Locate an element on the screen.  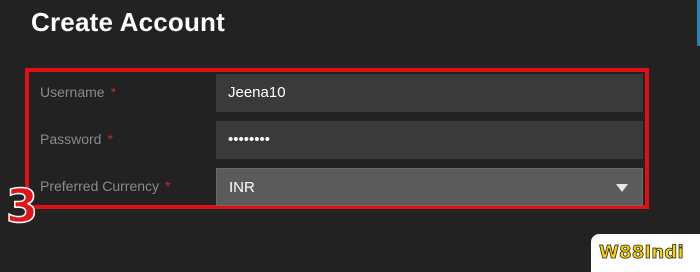
watermark: W88Indi is located at coordinates (645, 253).